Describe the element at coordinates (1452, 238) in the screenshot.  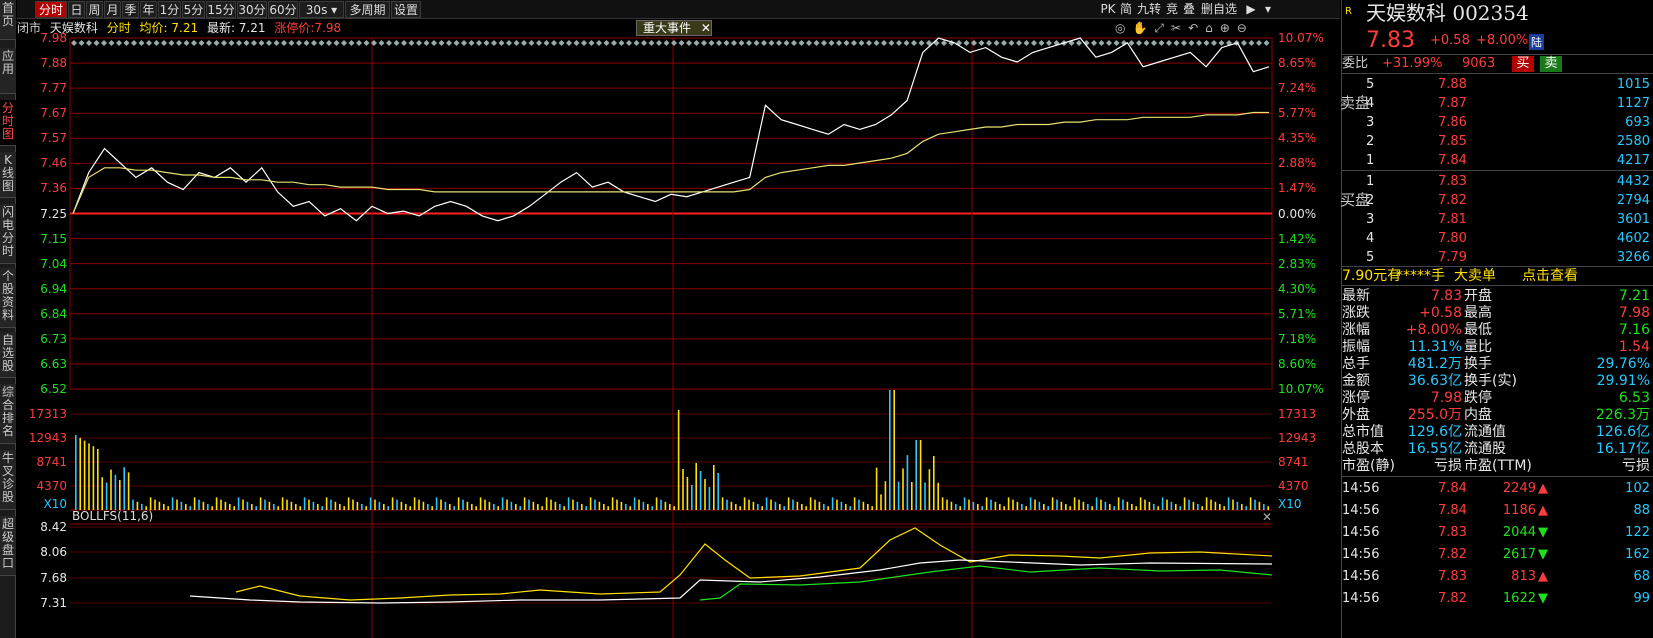
I see `level-price: 7.80` at that location.